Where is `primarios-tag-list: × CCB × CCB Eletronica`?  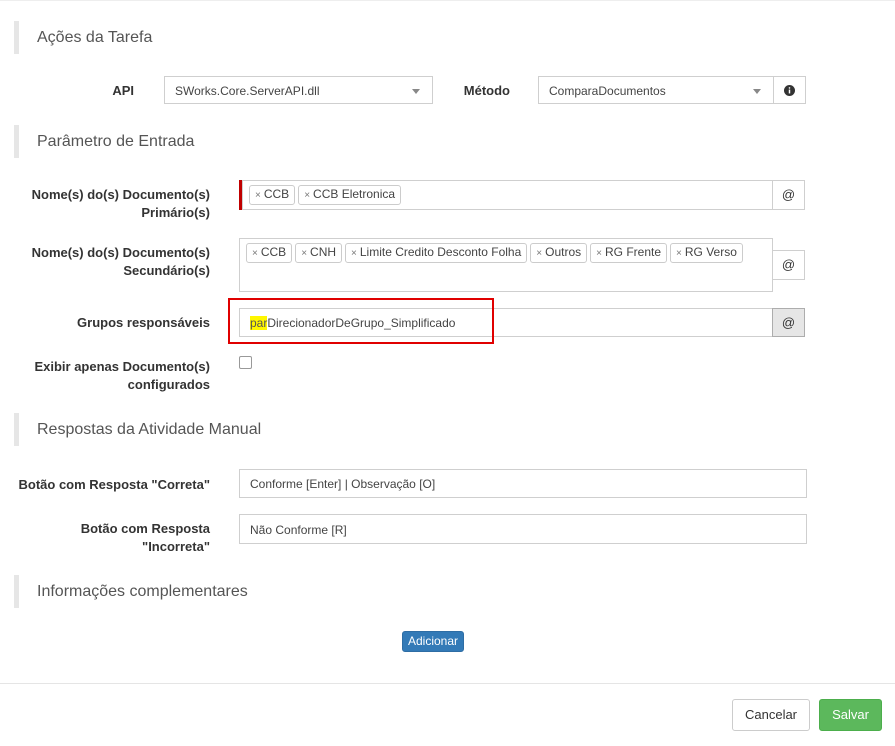
primarios-tag-list: × CCB × CCB Eletronica is located at coordinates (507, 196).